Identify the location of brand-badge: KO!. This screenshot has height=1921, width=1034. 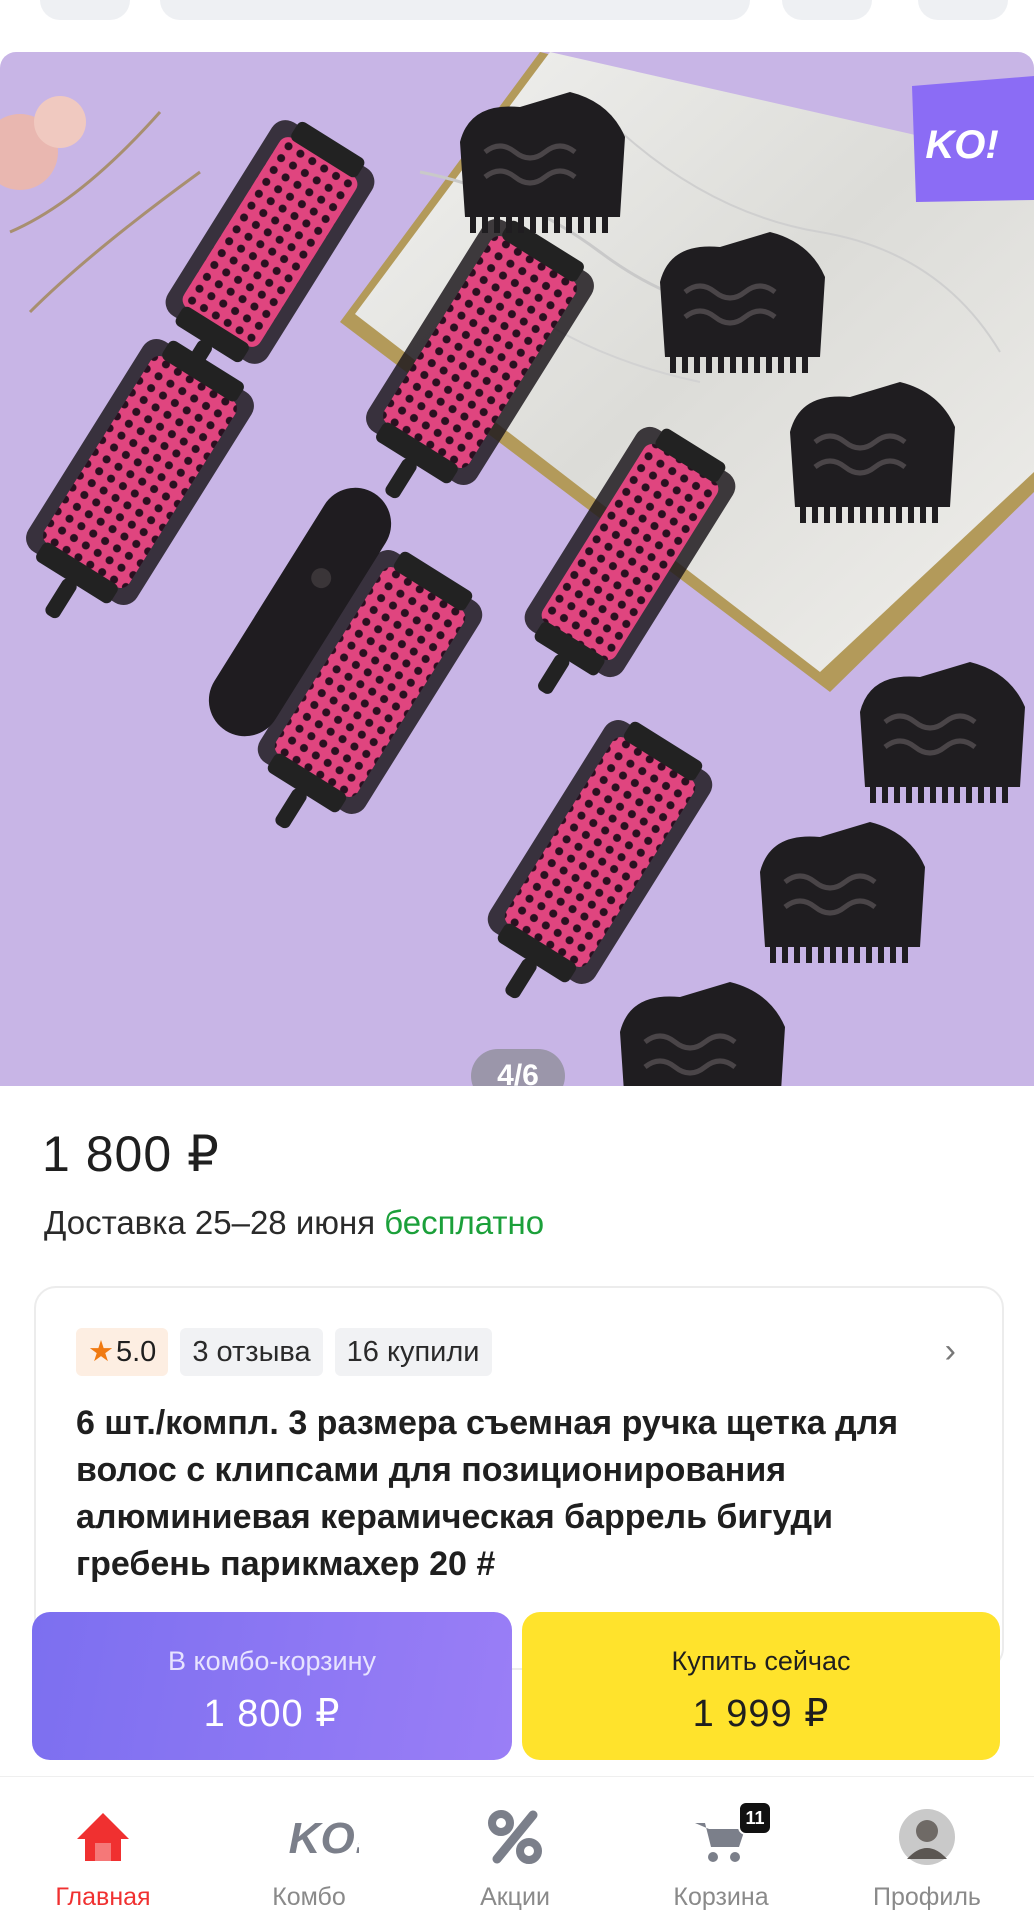
(973, 139).